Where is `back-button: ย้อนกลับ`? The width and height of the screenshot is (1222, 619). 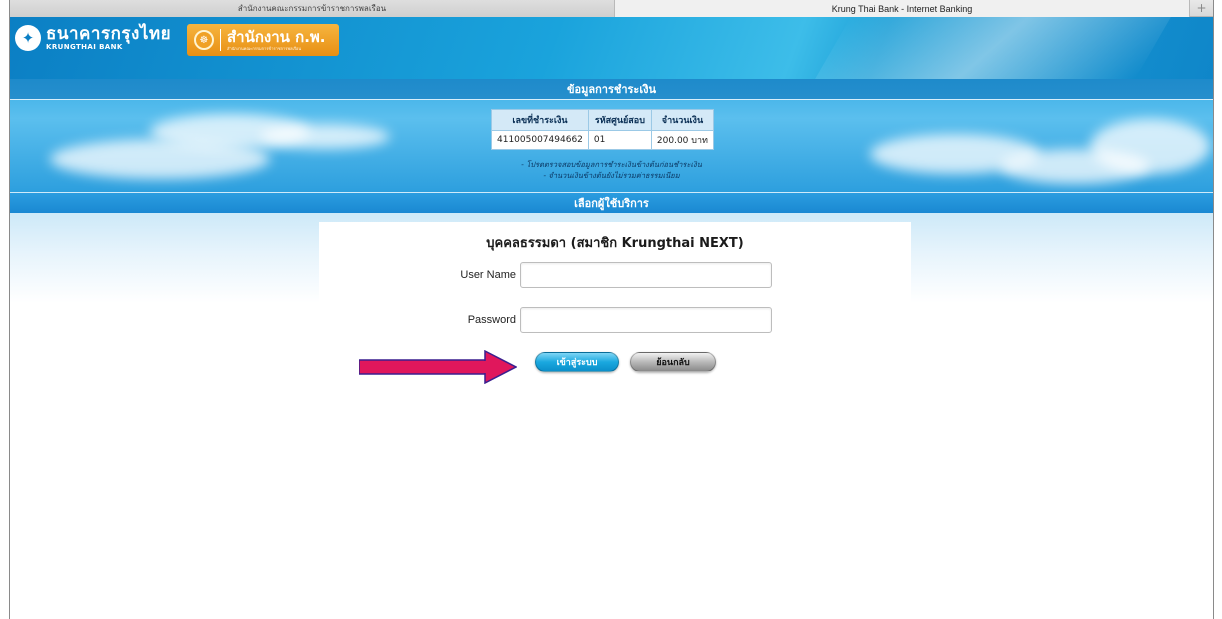 back-button: ย้อนกลับ is located at coordinates (673, 362).